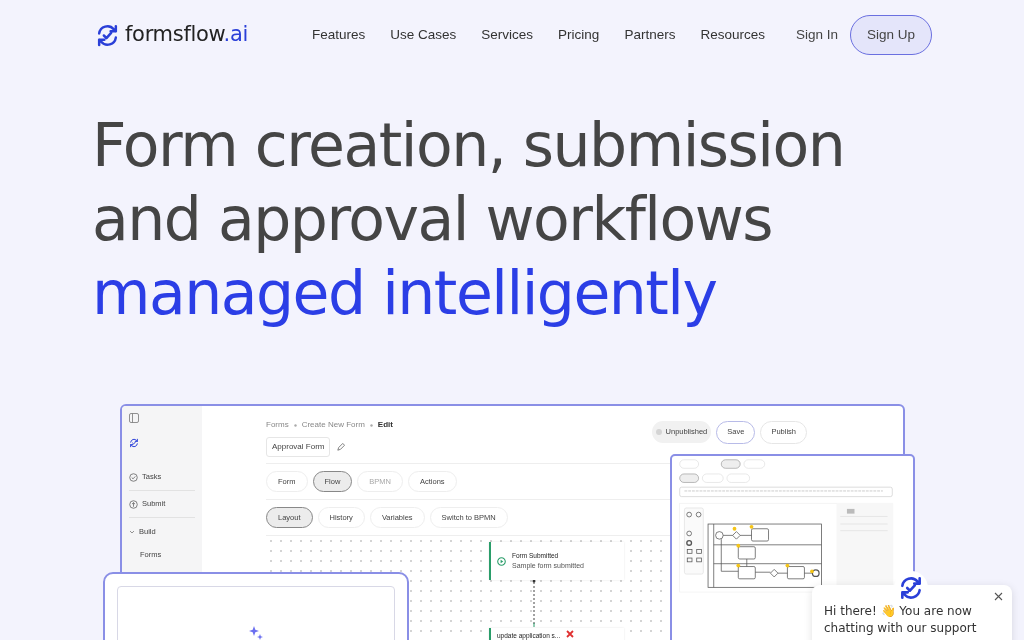 The height and width of the screenshot is (640, 1024). Describe the element at coordinates (534, 603) in the screenshot. I see `connector-line` at that location.